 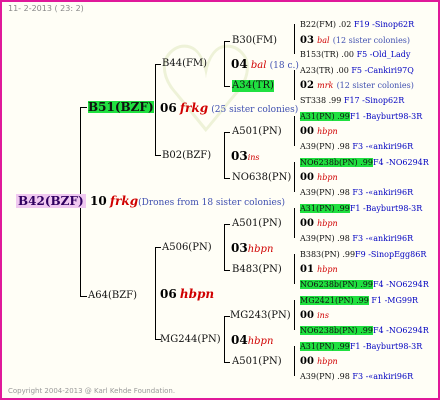 What do you see at coordinates (262, 177) in the screenshot?
I see `gen7-id: NO638(PN)` at bounding box center [262, 177].